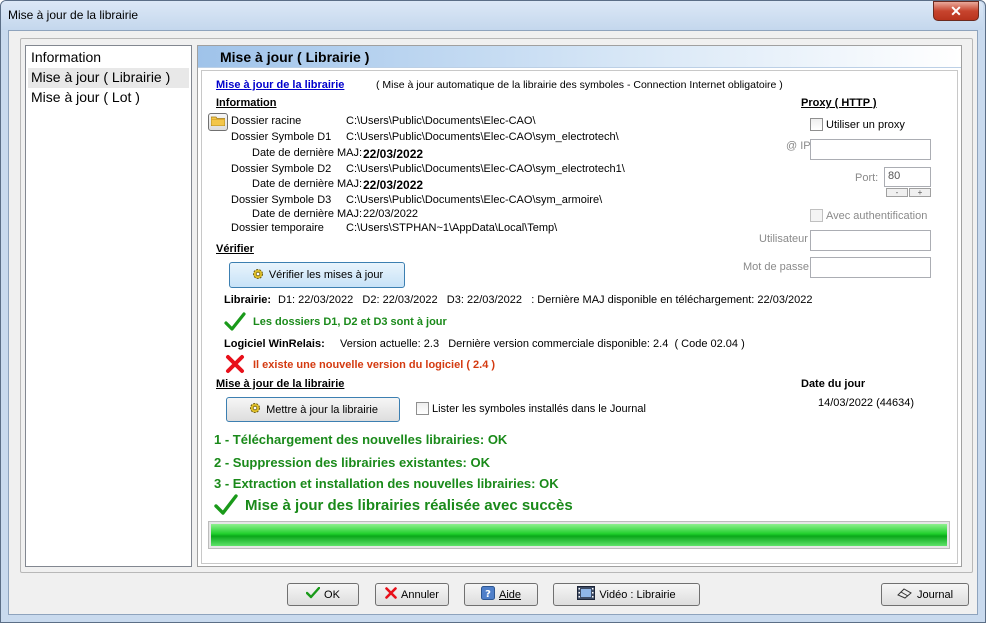 Image resolution: width=986 pixels, height=623 pixels. Describe the element at coordinates (798, 146) in the screenshot. I see `ip-label: @ IP` at that location.